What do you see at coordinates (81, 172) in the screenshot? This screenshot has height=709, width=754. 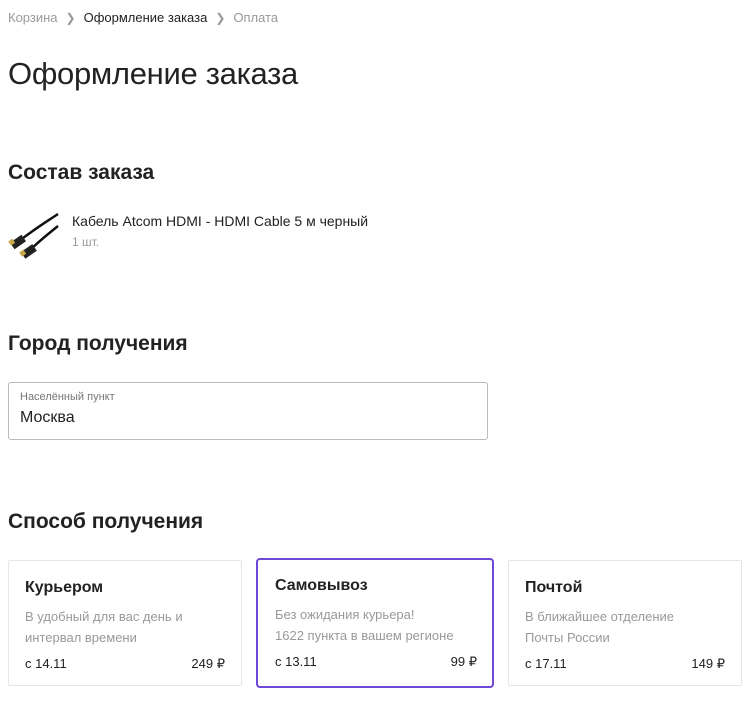 I see `order-heading: Состав заказа` at bounding box center [81, 172].